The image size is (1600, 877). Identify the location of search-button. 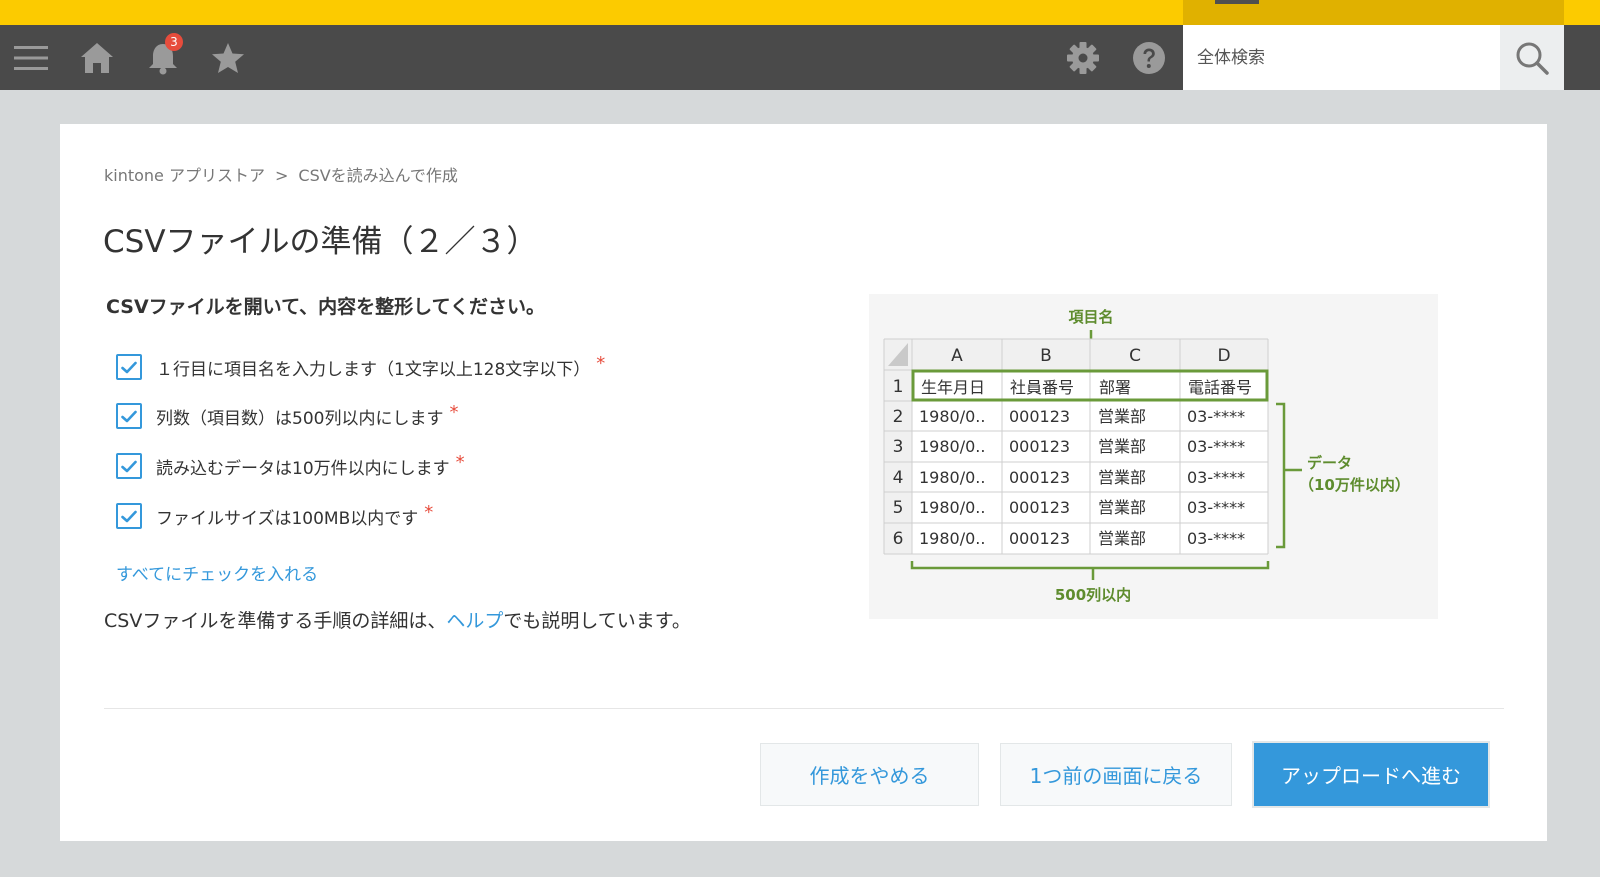
(1532, 57).